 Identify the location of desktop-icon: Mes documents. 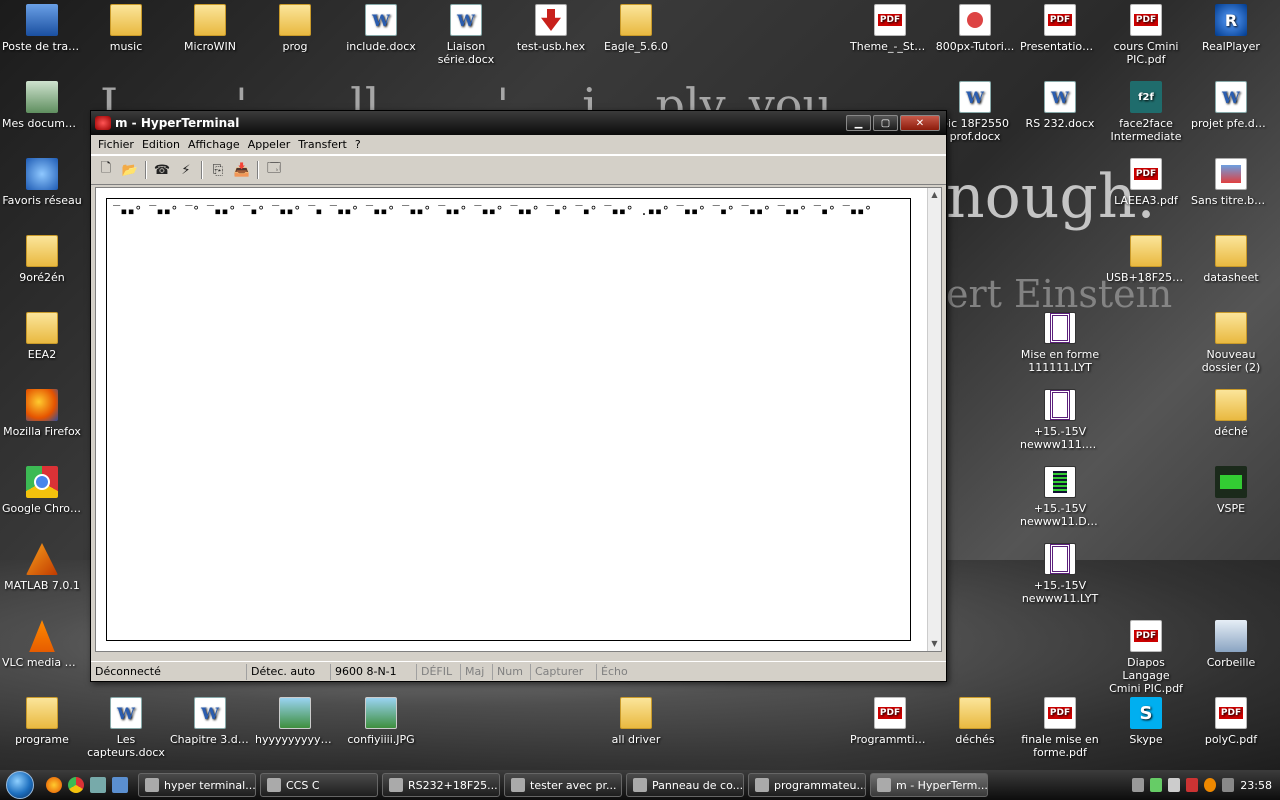
(42, 105).